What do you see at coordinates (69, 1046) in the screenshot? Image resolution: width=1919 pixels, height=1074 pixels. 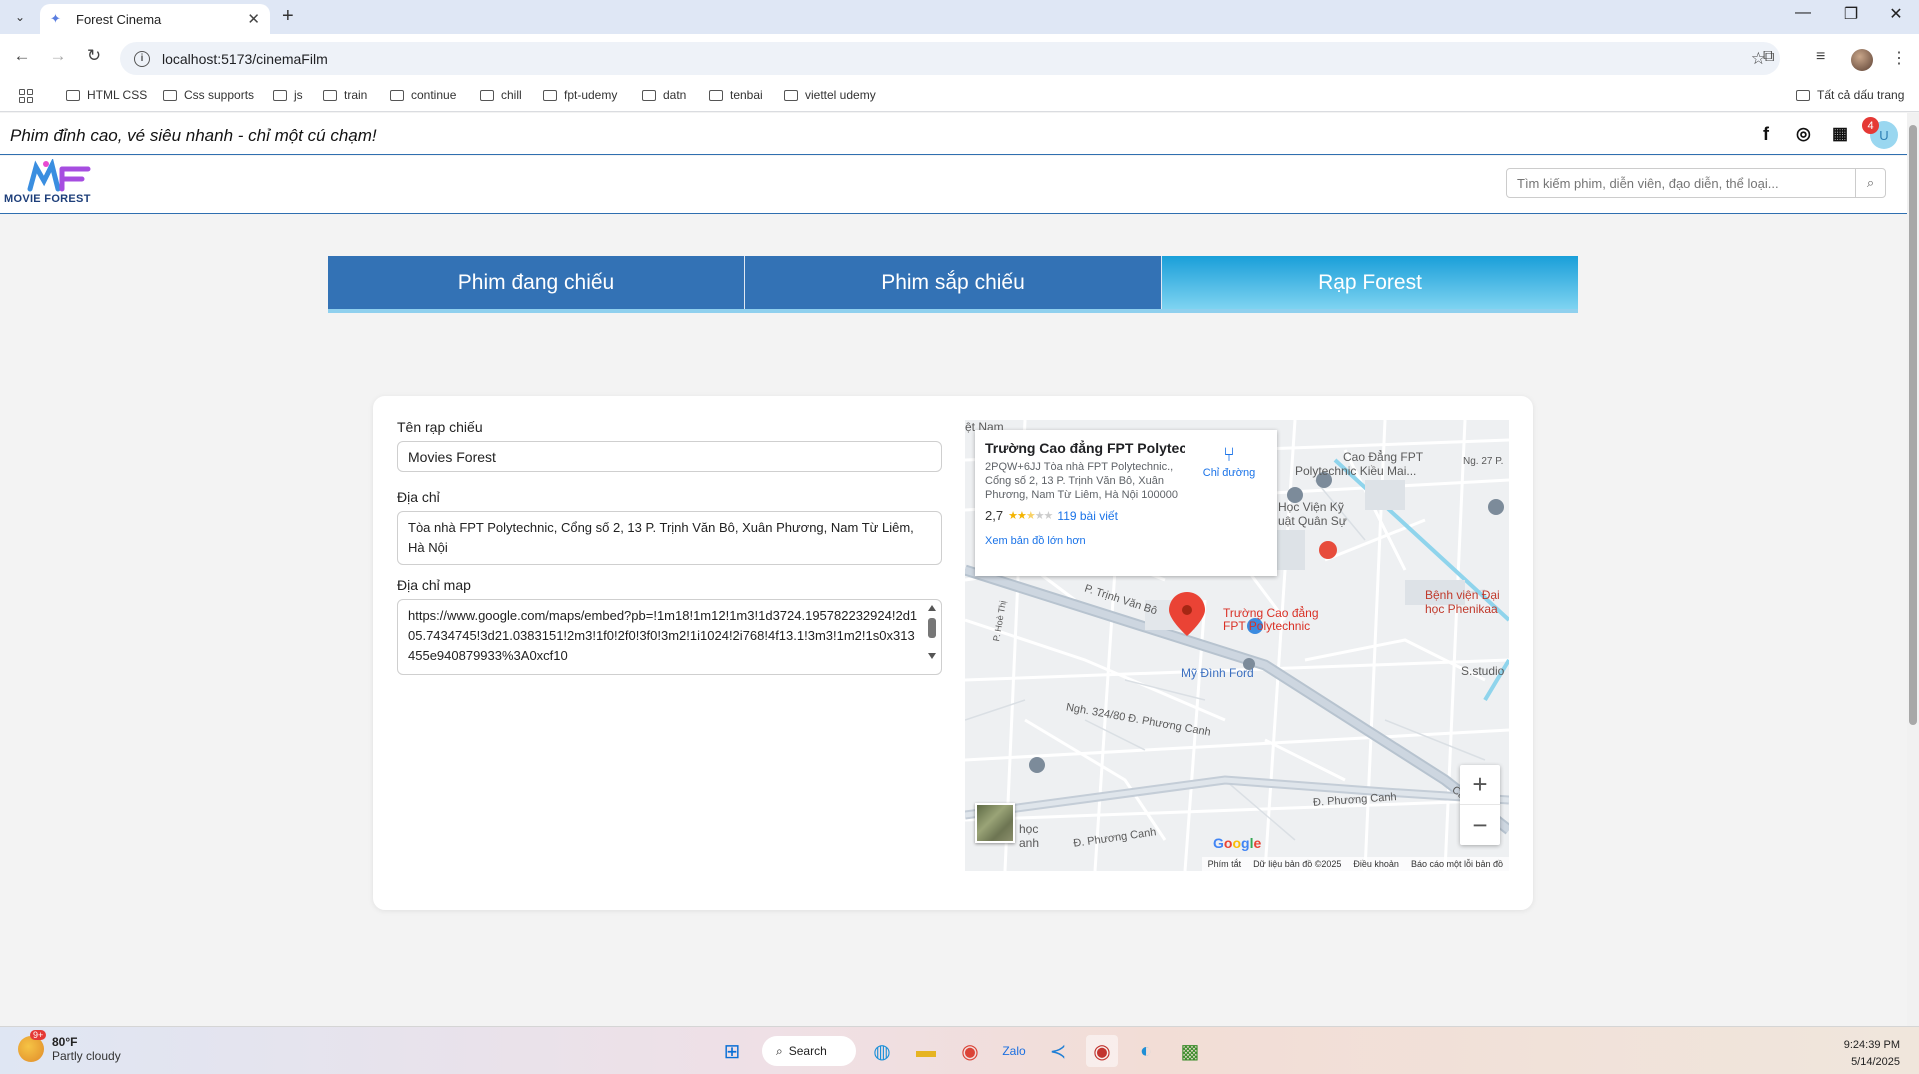 I see `weather-widget: 9+ 80°F Partly cloudy` at bounding box center [69, 1046].